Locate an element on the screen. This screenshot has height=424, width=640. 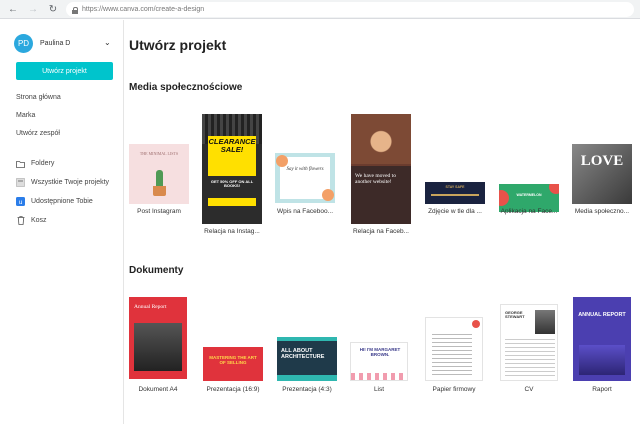
template-thumb-cv: GEORGE STEWART is located at coordinates (529, 342).